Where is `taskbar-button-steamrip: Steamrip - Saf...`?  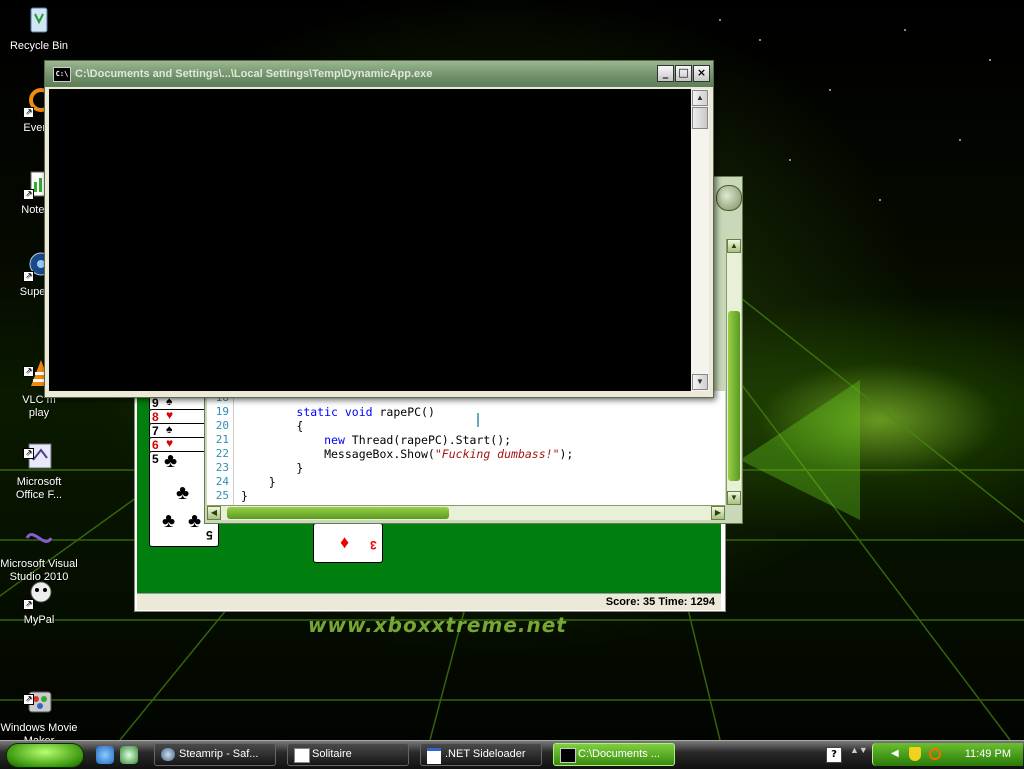 taskbar-button-steamrip: Steamrip - Saf... is located at coordinates (215, 754).